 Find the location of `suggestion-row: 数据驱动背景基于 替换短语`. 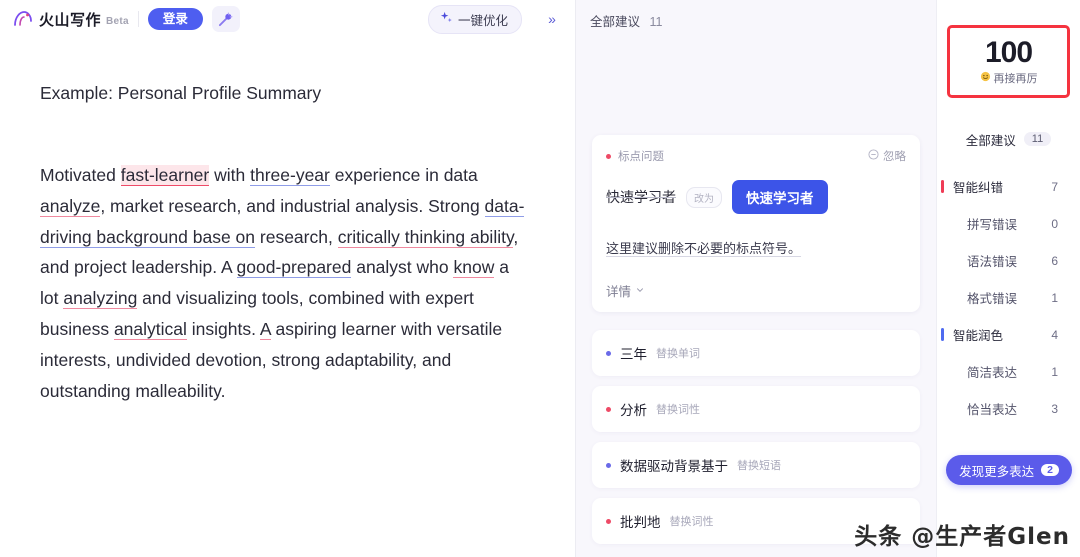

suggestion-row: 数据驱动背景基于 替换短语 is located at coordinates (756, 465).